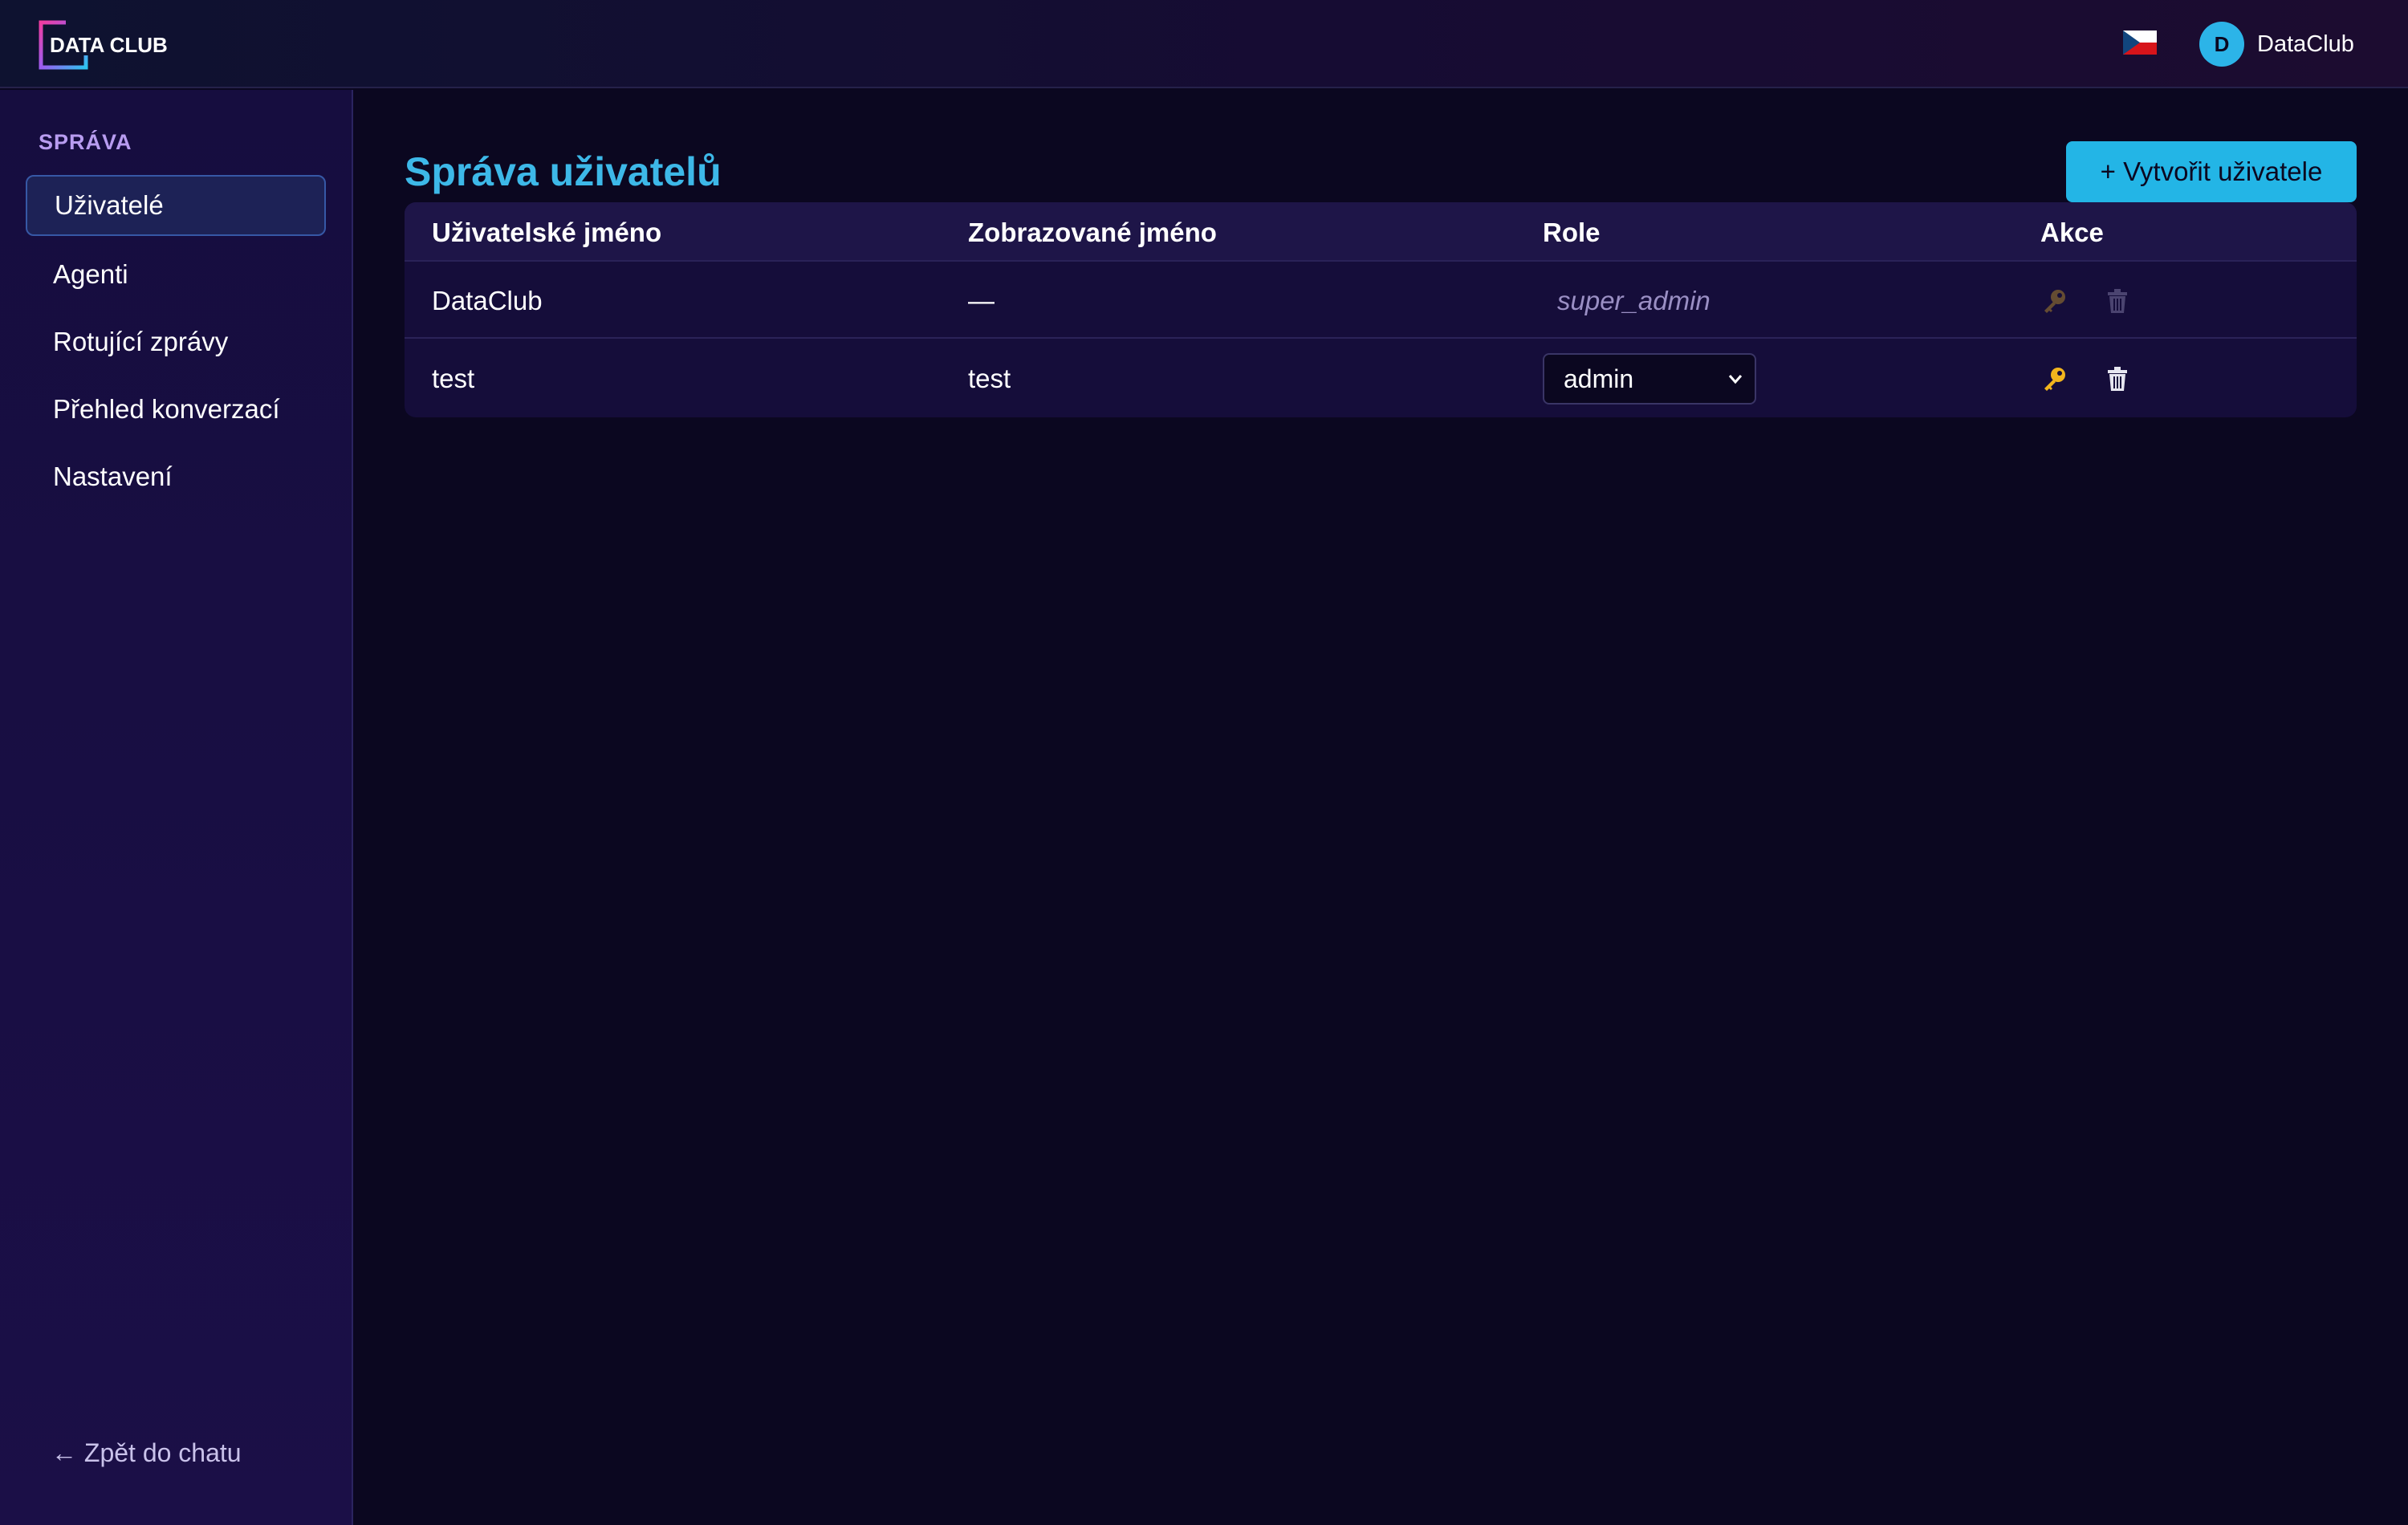 This screenshot has width=2408, height=1525. I want to click on top-bar: DATA CLUB D DataClub, so click(1204, 44).